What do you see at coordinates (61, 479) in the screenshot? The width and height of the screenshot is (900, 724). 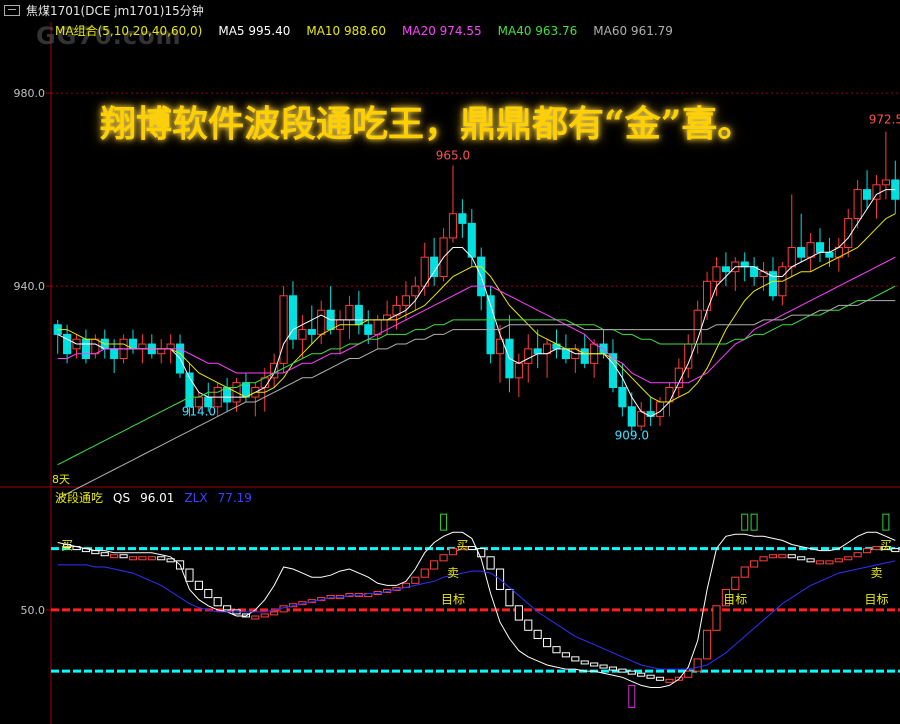 I see `days-label: 8天` at bounding box center [61, 479].